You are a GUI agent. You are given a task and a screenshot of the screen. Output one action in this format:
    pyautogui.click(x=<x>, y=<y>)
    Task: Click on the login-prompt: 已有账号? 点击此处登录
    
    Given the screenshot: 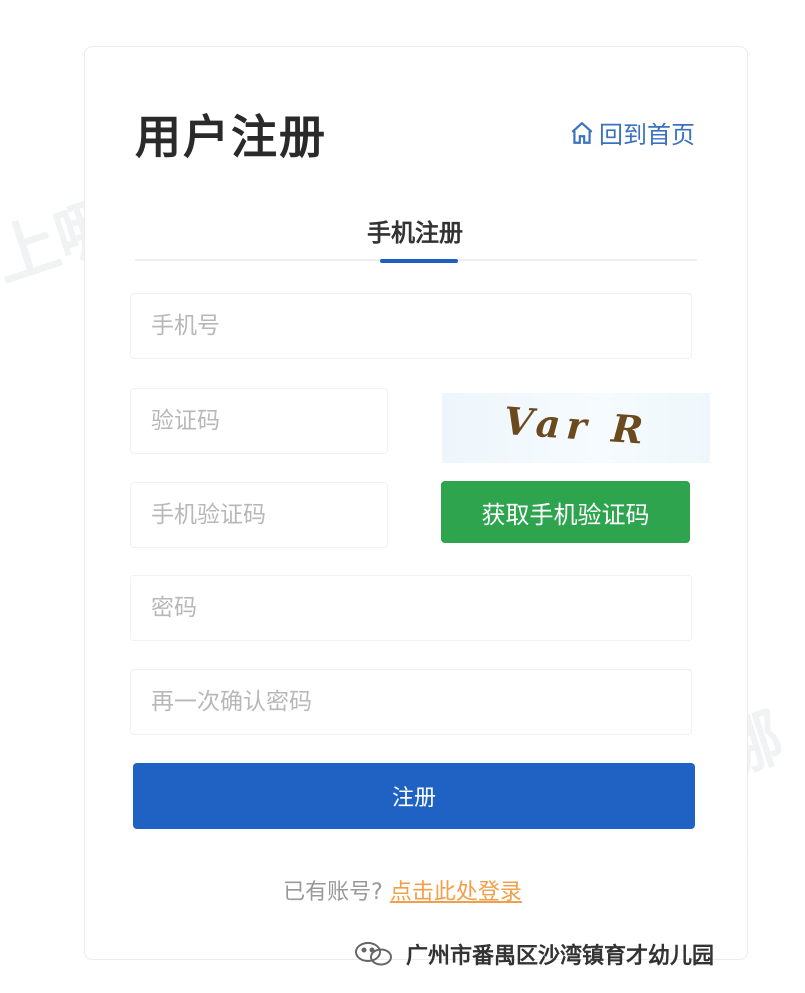 What is the action you would take?
    pyautogui.click(x=402, y=890)
    